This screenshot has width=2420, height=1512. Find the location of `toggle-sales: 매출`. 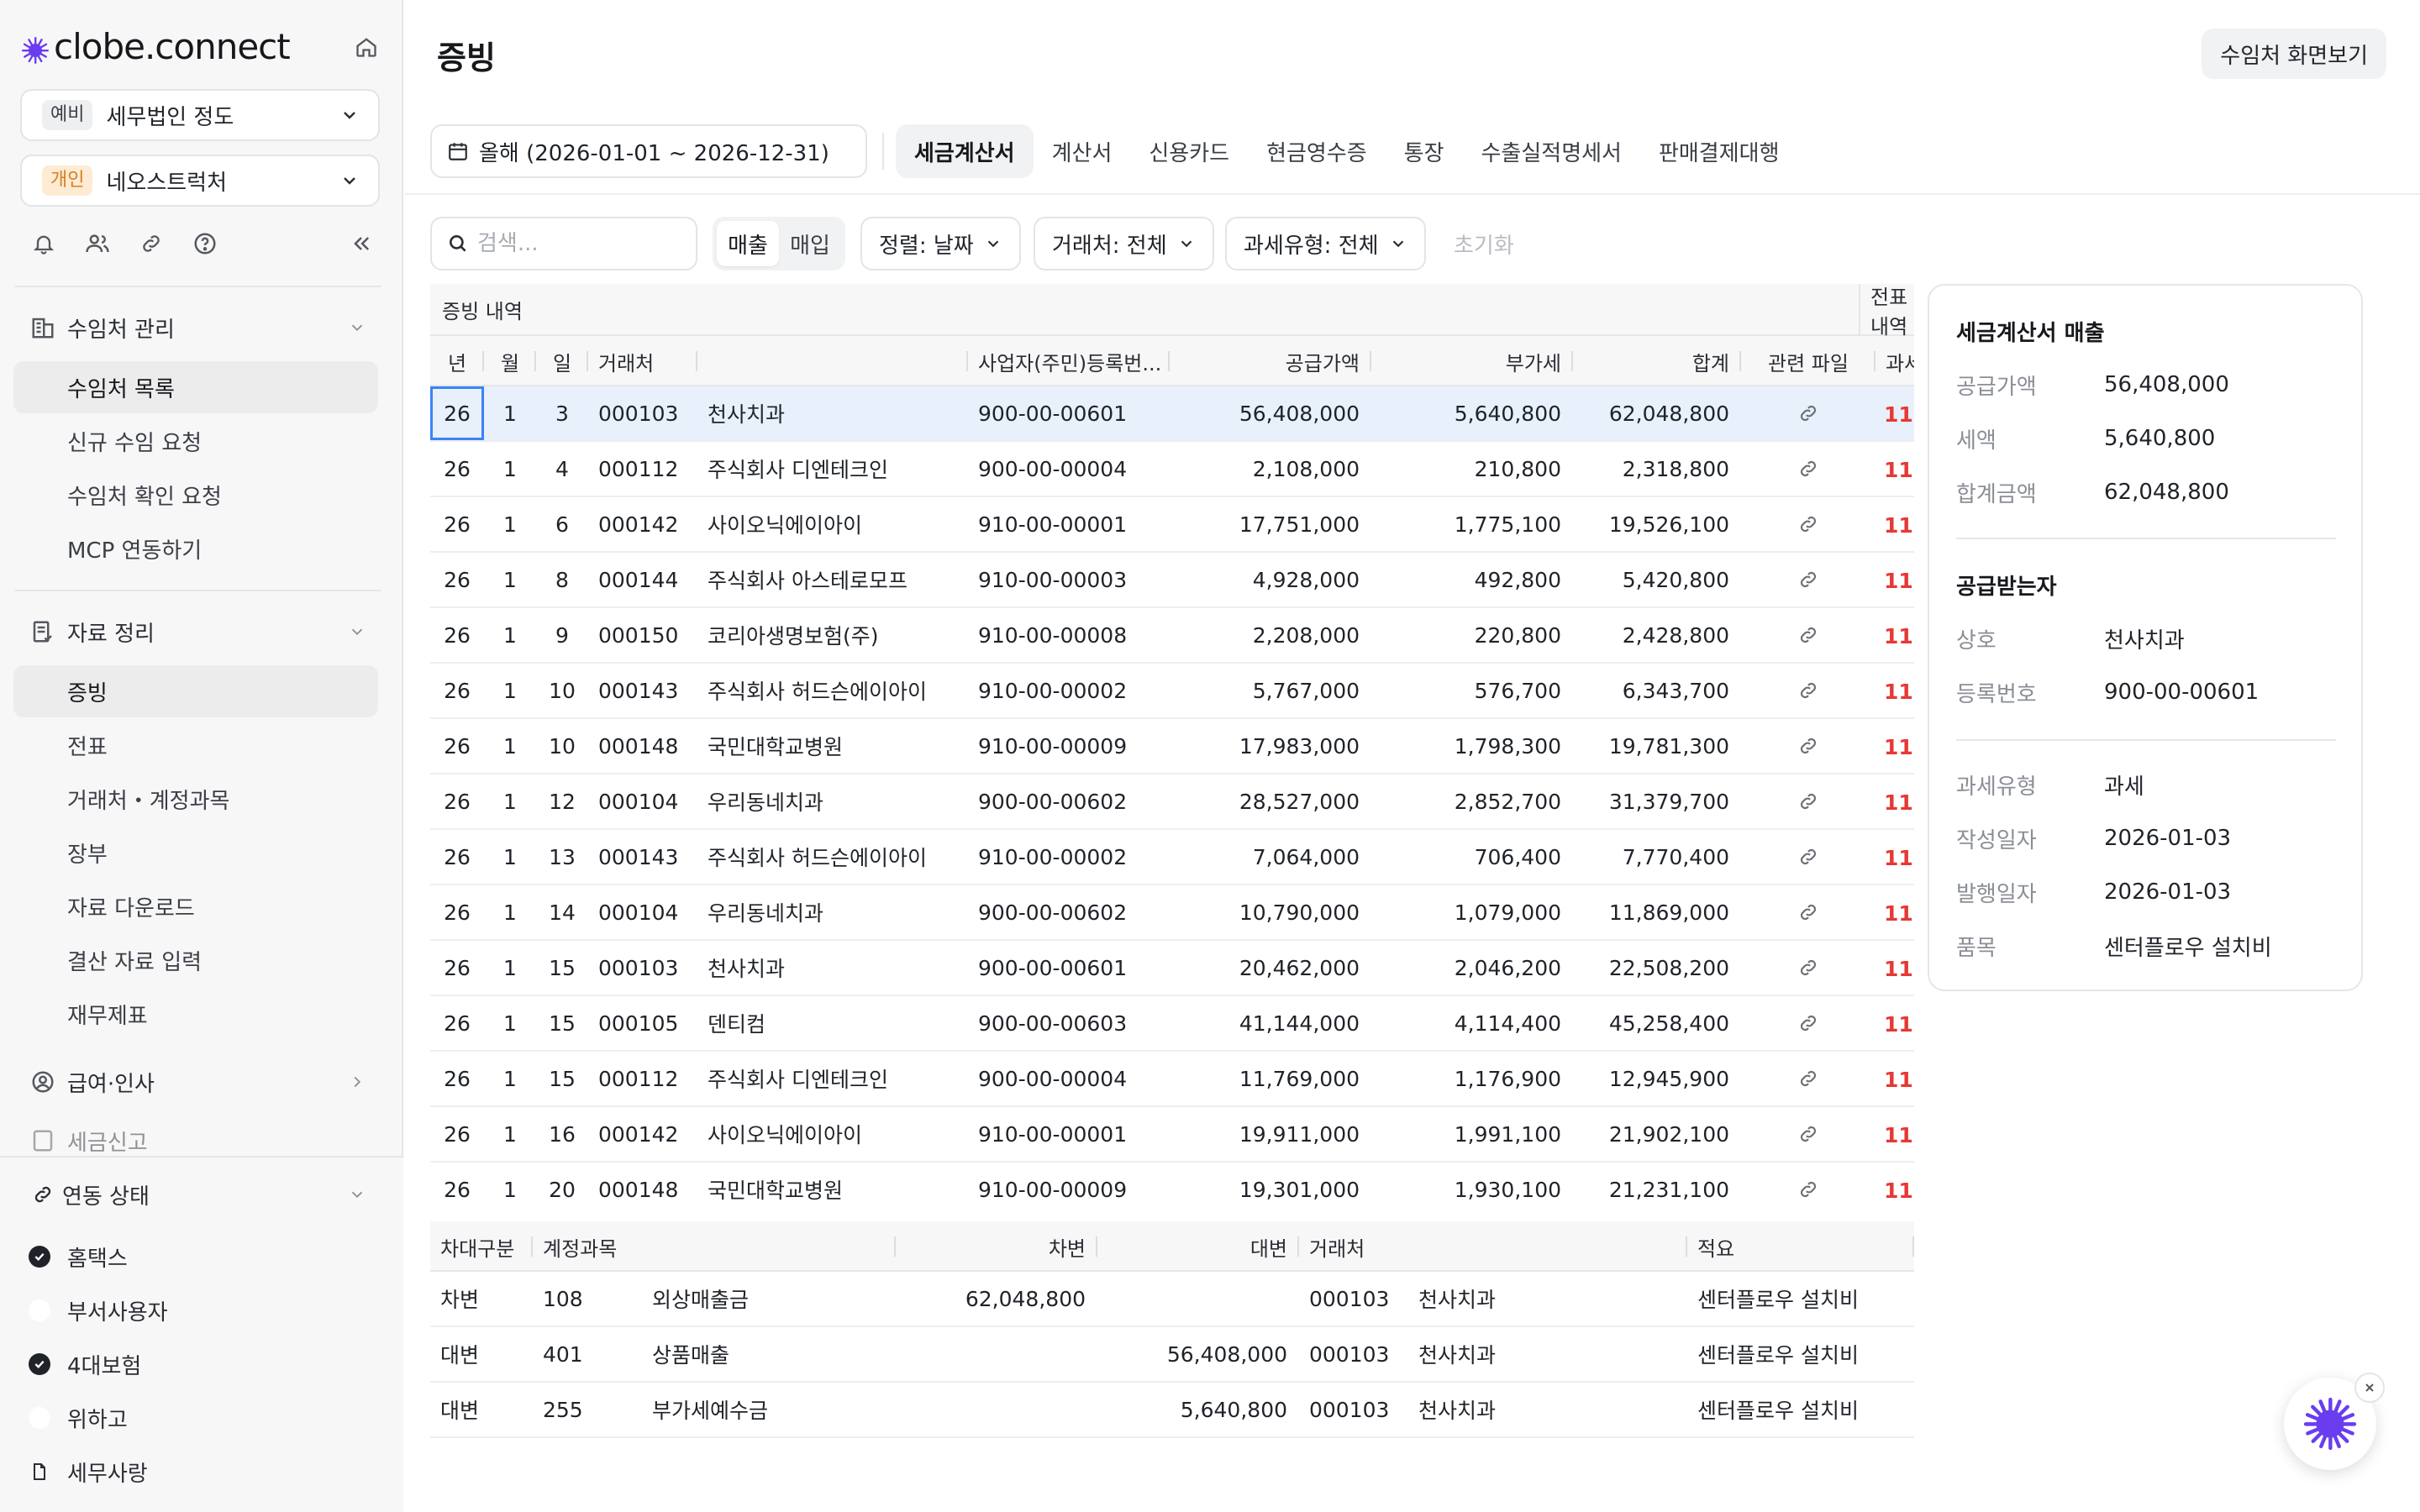

toggle-sales: 매출 is located at coordinates (748, 243).